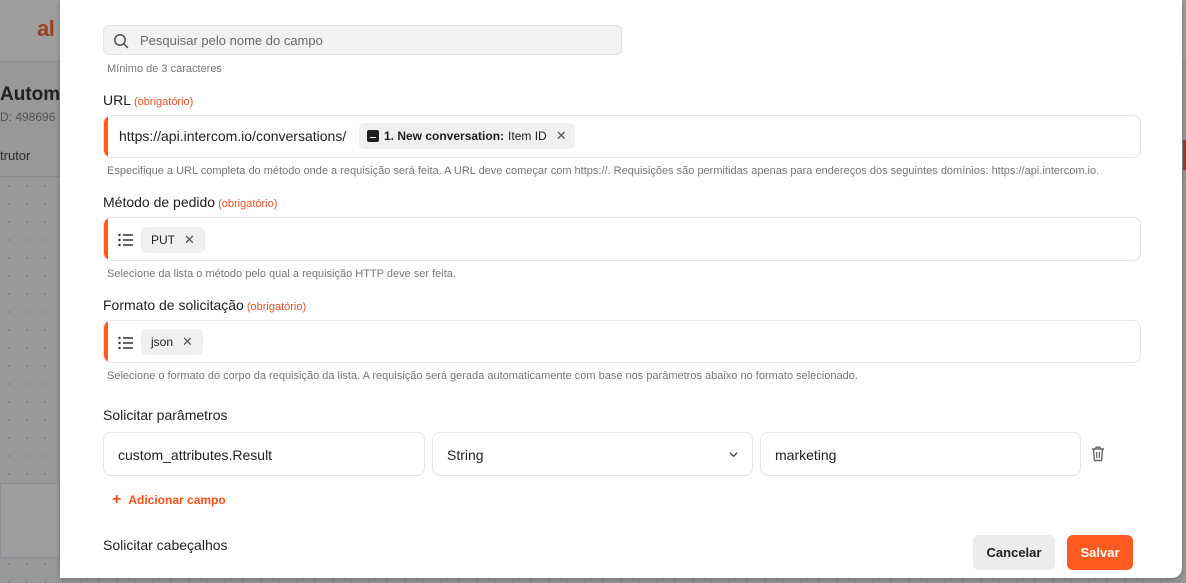 The width and height of the screenshot is (1186, 583). What do you see at coordinates (622, 239) in the screenshot?
I see `method-field: PUT ✕` at bounding box center [622, 239].